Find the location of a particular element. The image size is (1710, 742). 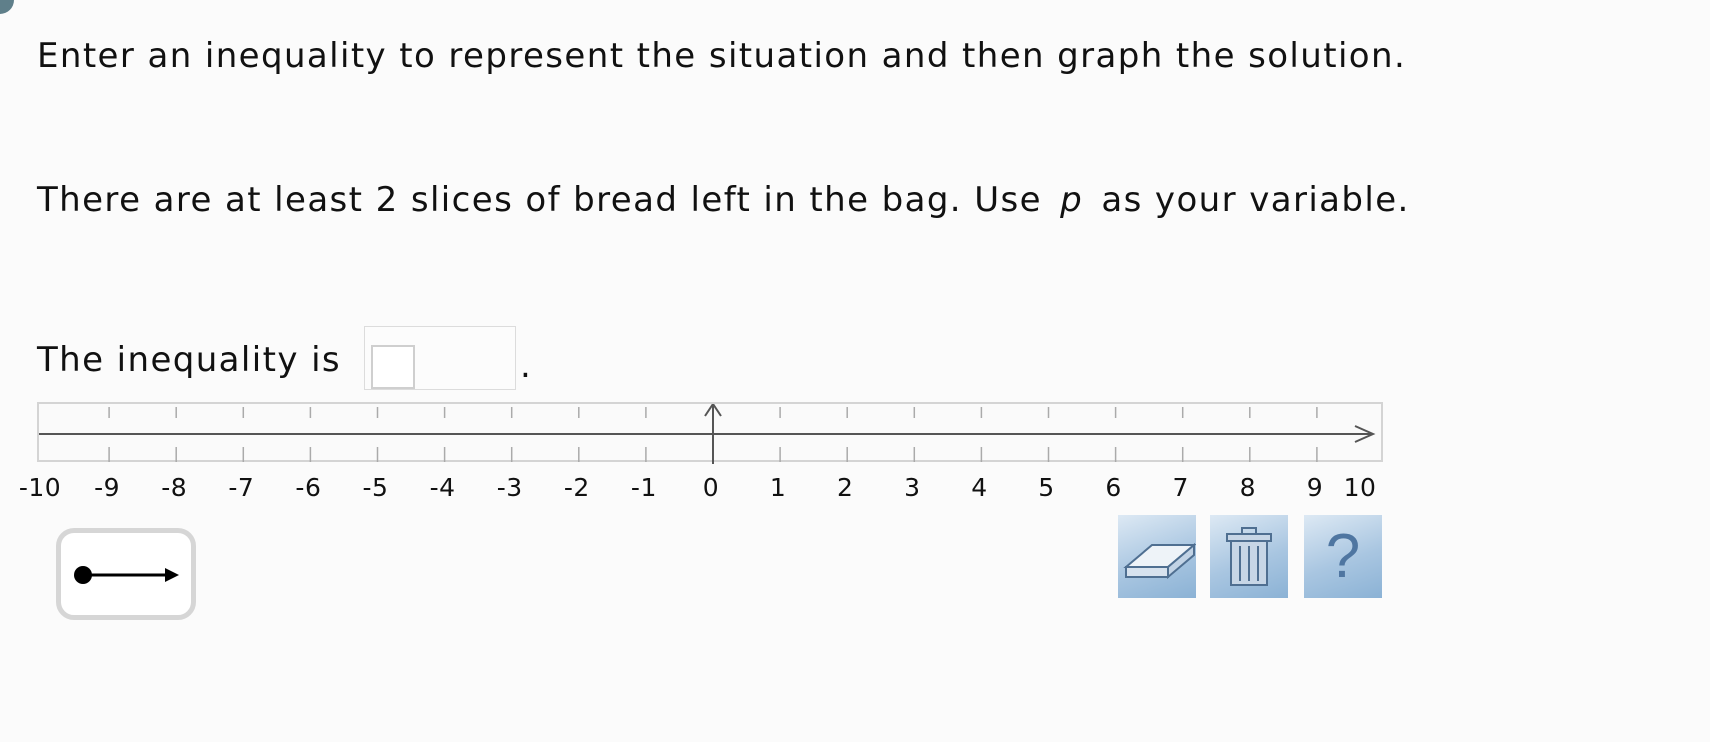

tick-label: 1 is located at coordinates (778, 487).